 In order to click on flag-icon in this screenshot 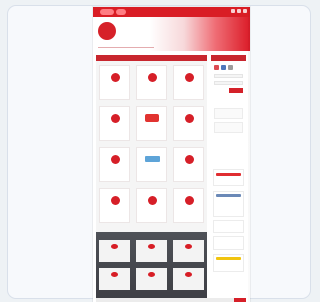, I will do `click(152, 159)`.